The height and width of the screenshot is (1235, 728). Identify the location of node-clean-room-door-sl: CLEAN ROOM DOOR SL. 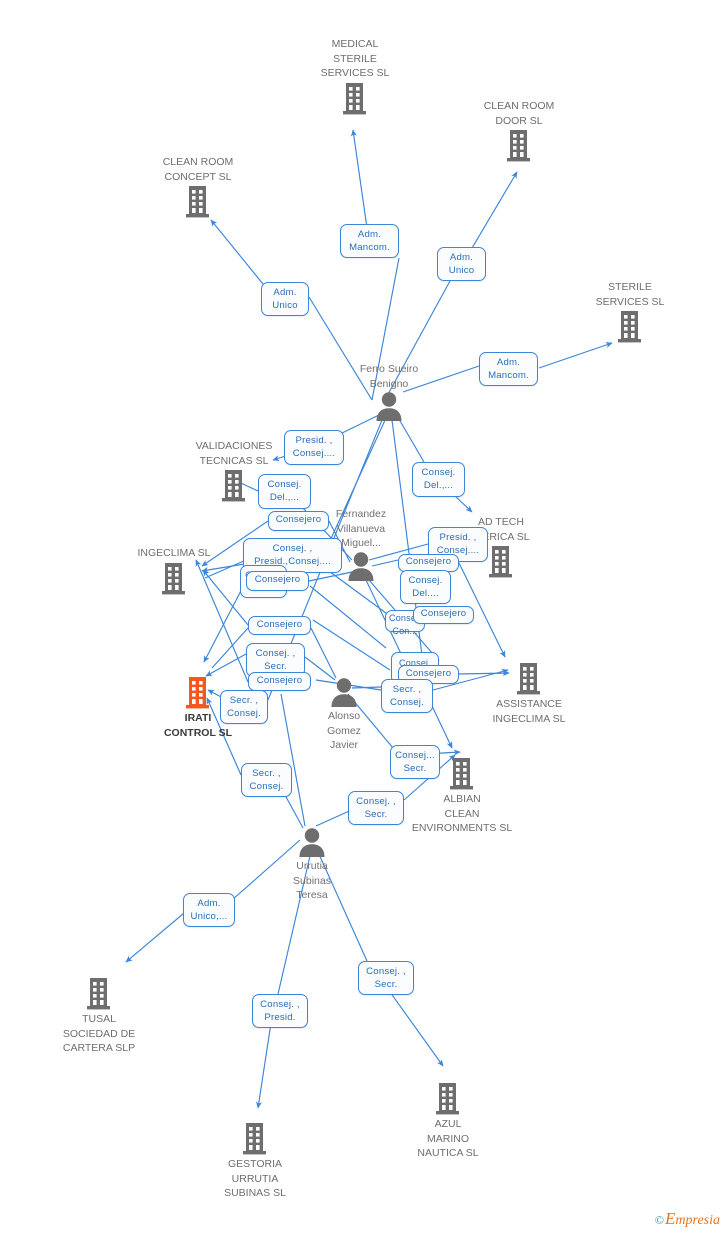
(519, 130).